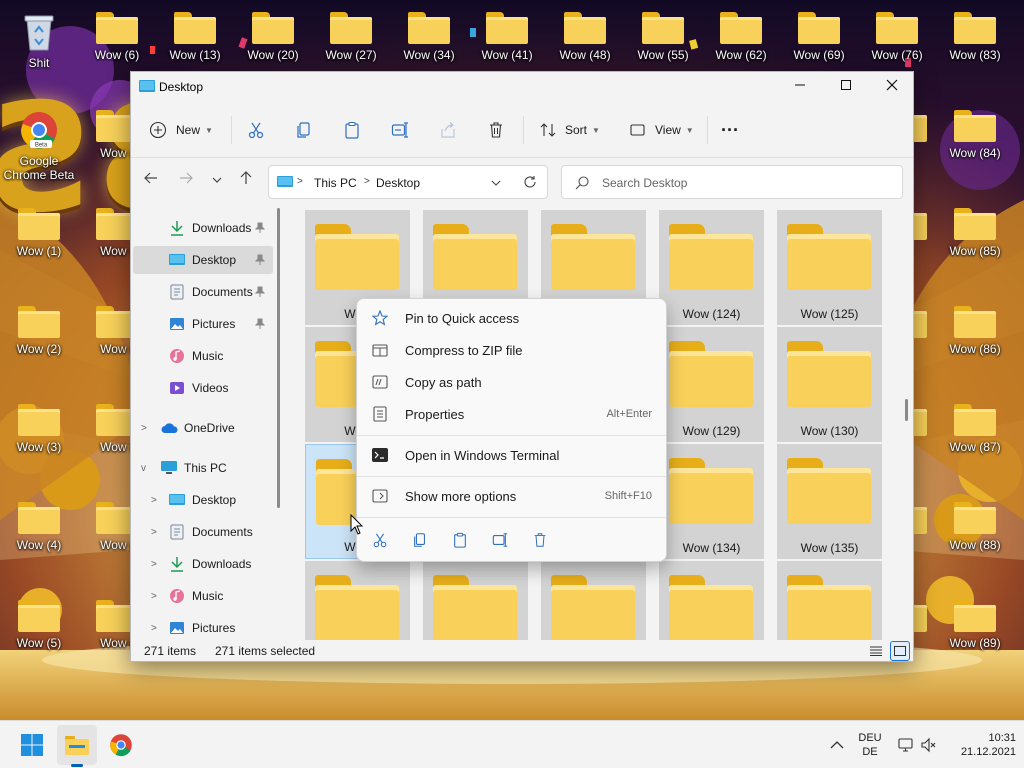 The image size is (1024, 768). I want to click on start-button, so click(32, 745).